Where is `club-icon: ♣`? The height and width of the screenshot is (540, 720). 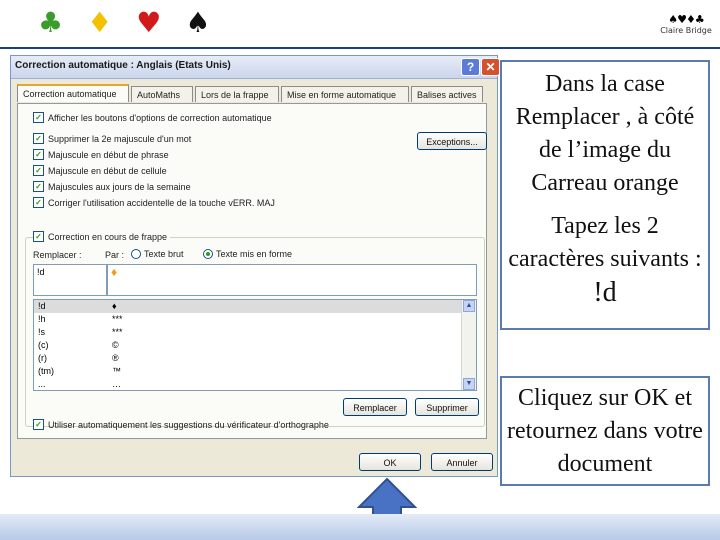 club-icon: ♣ is located at coordinates (51, 22).